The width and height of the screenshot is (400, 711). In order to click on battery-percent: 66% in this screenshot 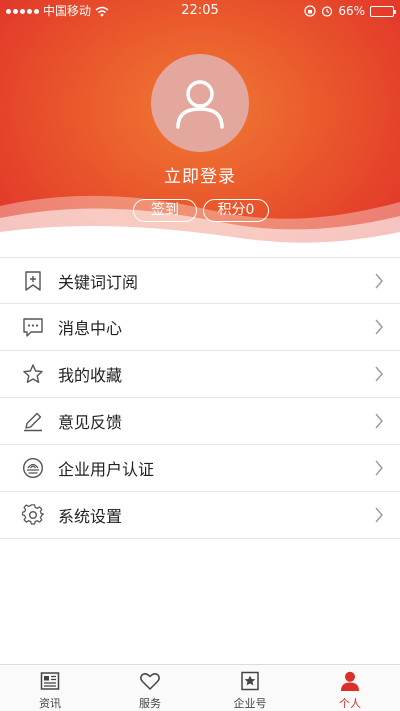, I will do `click(351, 11)`.